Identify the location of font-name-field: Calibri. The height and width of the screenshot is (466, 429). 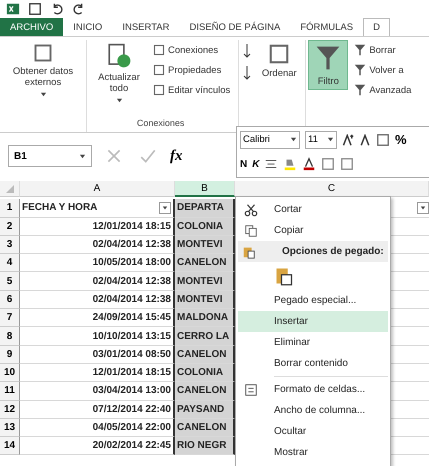
(270, 139).